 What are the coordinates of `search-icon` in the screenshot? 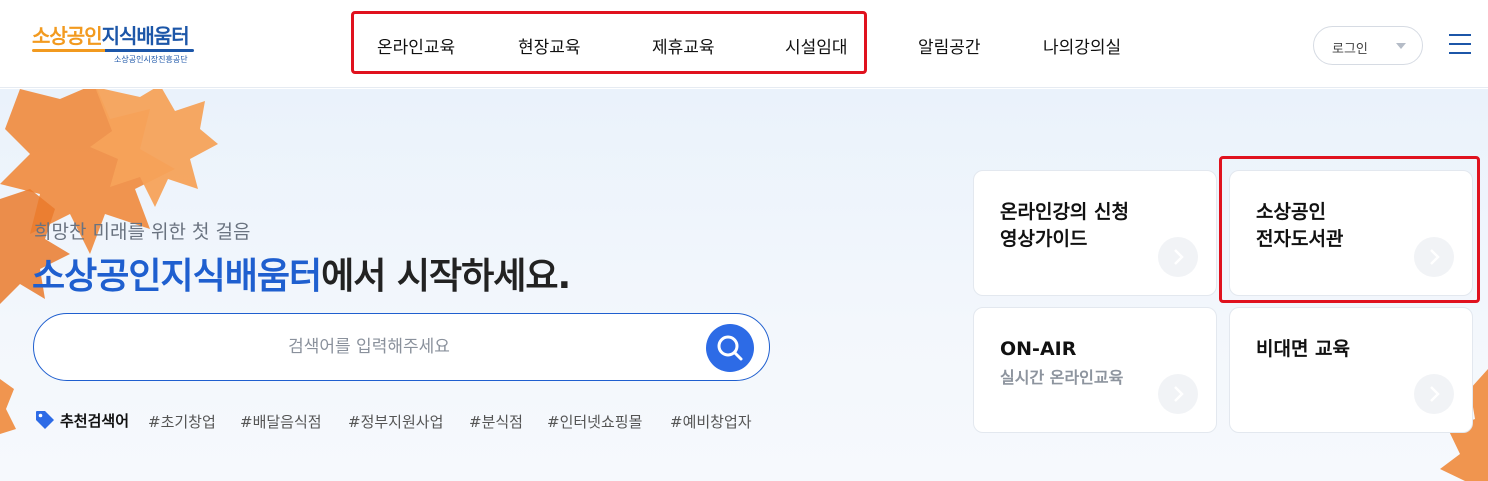 It's located at (730, 348).